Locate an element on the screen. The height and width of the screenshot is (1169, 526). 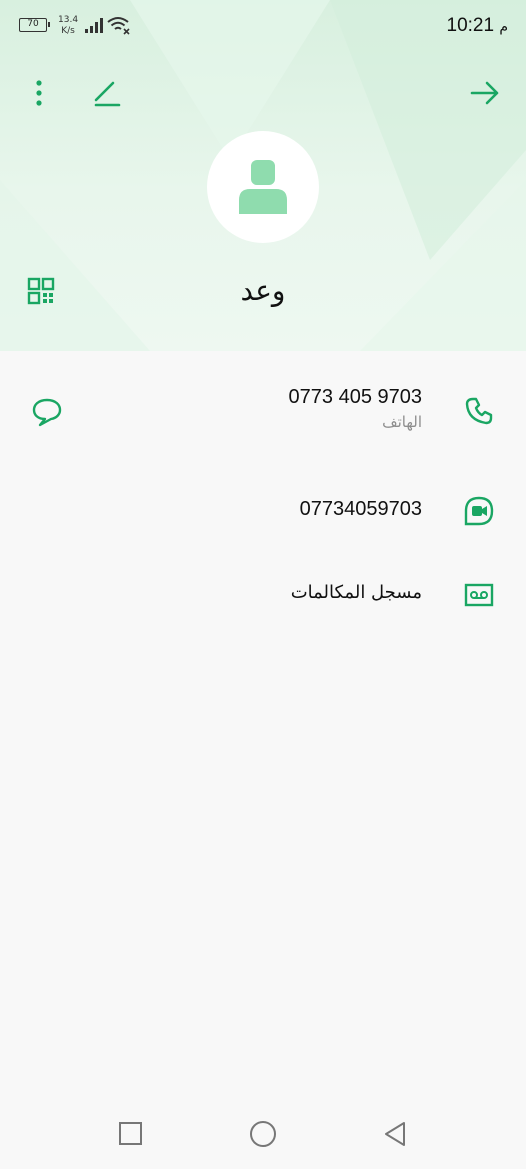
edit-contact-button is located at coordinates (106, 93).